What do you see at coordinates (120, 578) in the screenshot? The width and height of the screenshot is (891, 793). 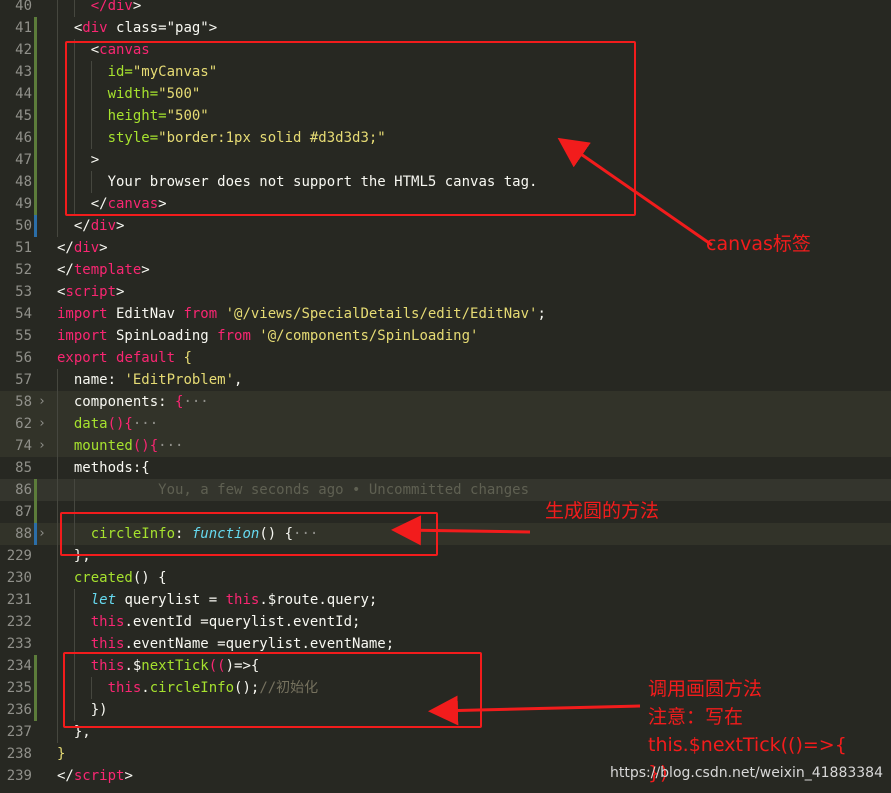 I see `code-text: created() {` at bounding box center [120, 578].